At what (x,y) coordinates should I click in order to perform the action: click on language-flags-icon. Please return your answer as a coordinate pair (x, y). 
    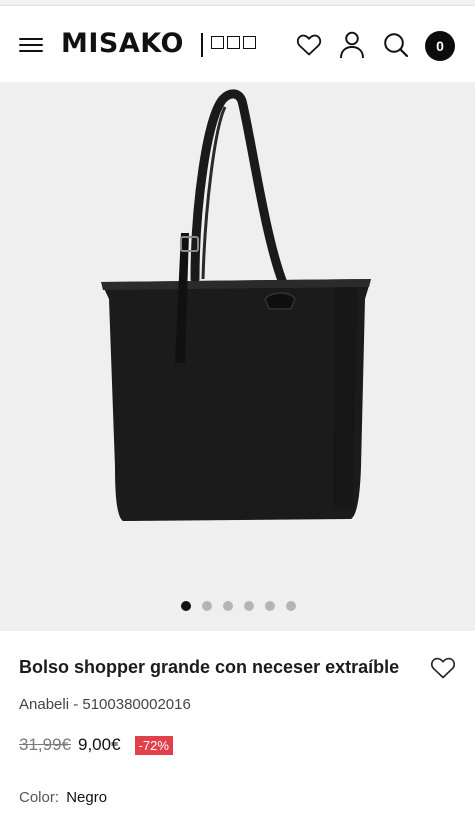
    Looking at the image, I should click on (233, 42).